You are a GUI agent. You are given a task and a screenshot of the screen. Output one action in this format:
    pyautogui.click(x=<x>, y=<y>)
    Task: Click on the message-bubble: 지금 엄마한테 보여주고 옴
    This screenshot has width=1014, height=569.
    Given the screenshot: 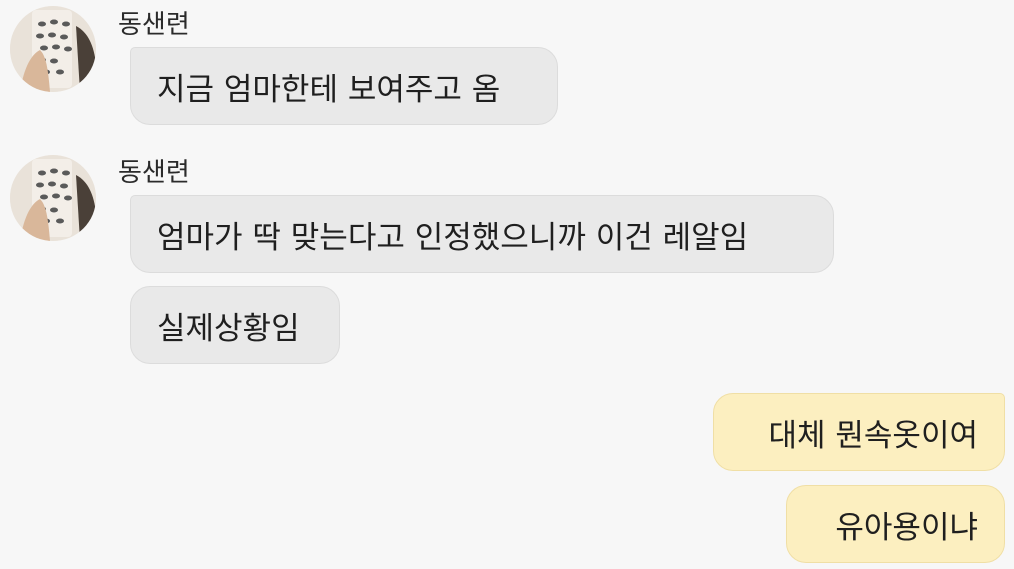 What is the action you would take?
    pyautogui.click(x=344, y=86)
    